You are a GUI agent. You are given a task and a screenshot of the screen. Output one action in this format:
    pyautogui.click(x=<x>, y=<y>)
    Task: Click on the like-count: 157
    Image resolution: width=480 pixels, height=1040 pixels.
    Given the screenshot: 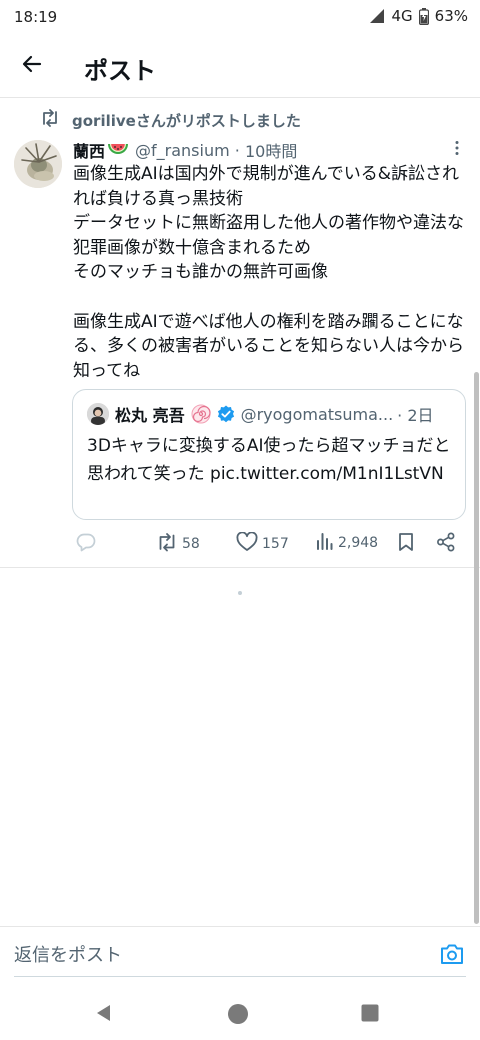 What is the action you would take?
    pyautogui.click(x=275, y=544)
    